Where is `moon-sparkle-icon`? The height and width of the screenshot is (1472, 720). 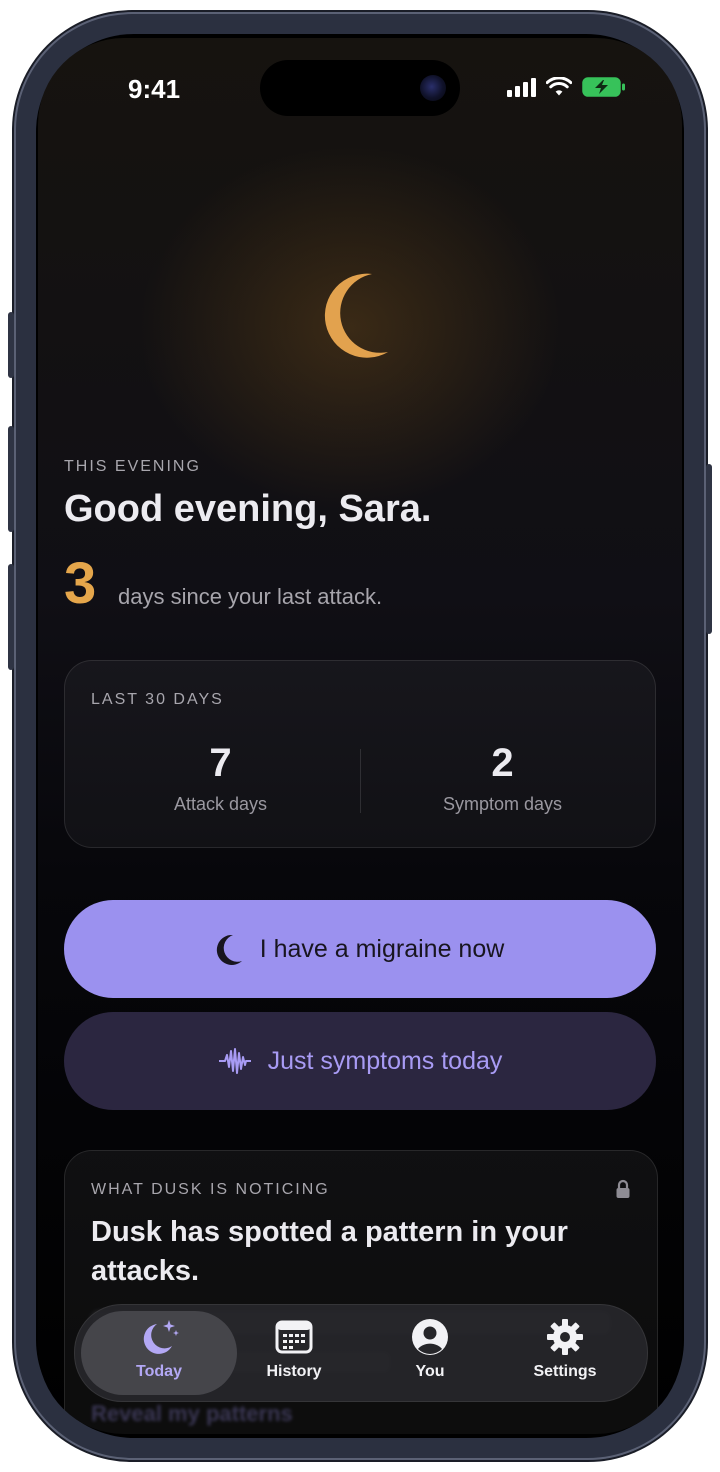 moon-sparkle-icon is located at coordinates (161, 1337).